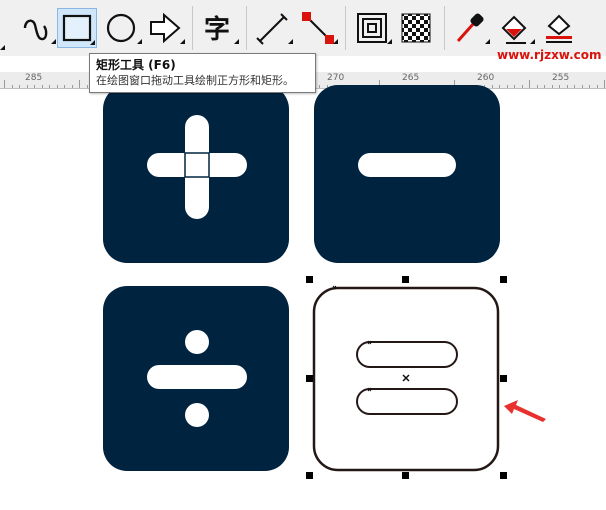  I want to click on contour-tool-button, so click(372, 28).